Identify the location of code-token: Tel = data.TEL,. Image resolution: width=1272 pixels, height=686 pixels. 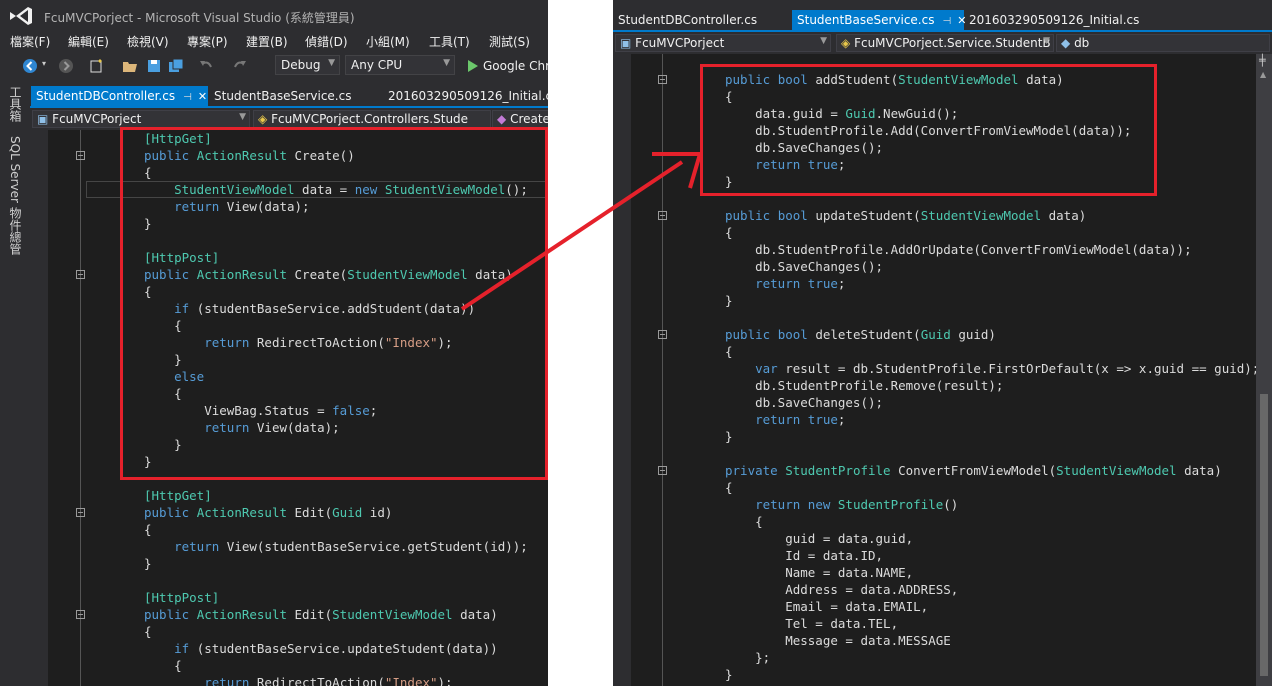
(812, 623).